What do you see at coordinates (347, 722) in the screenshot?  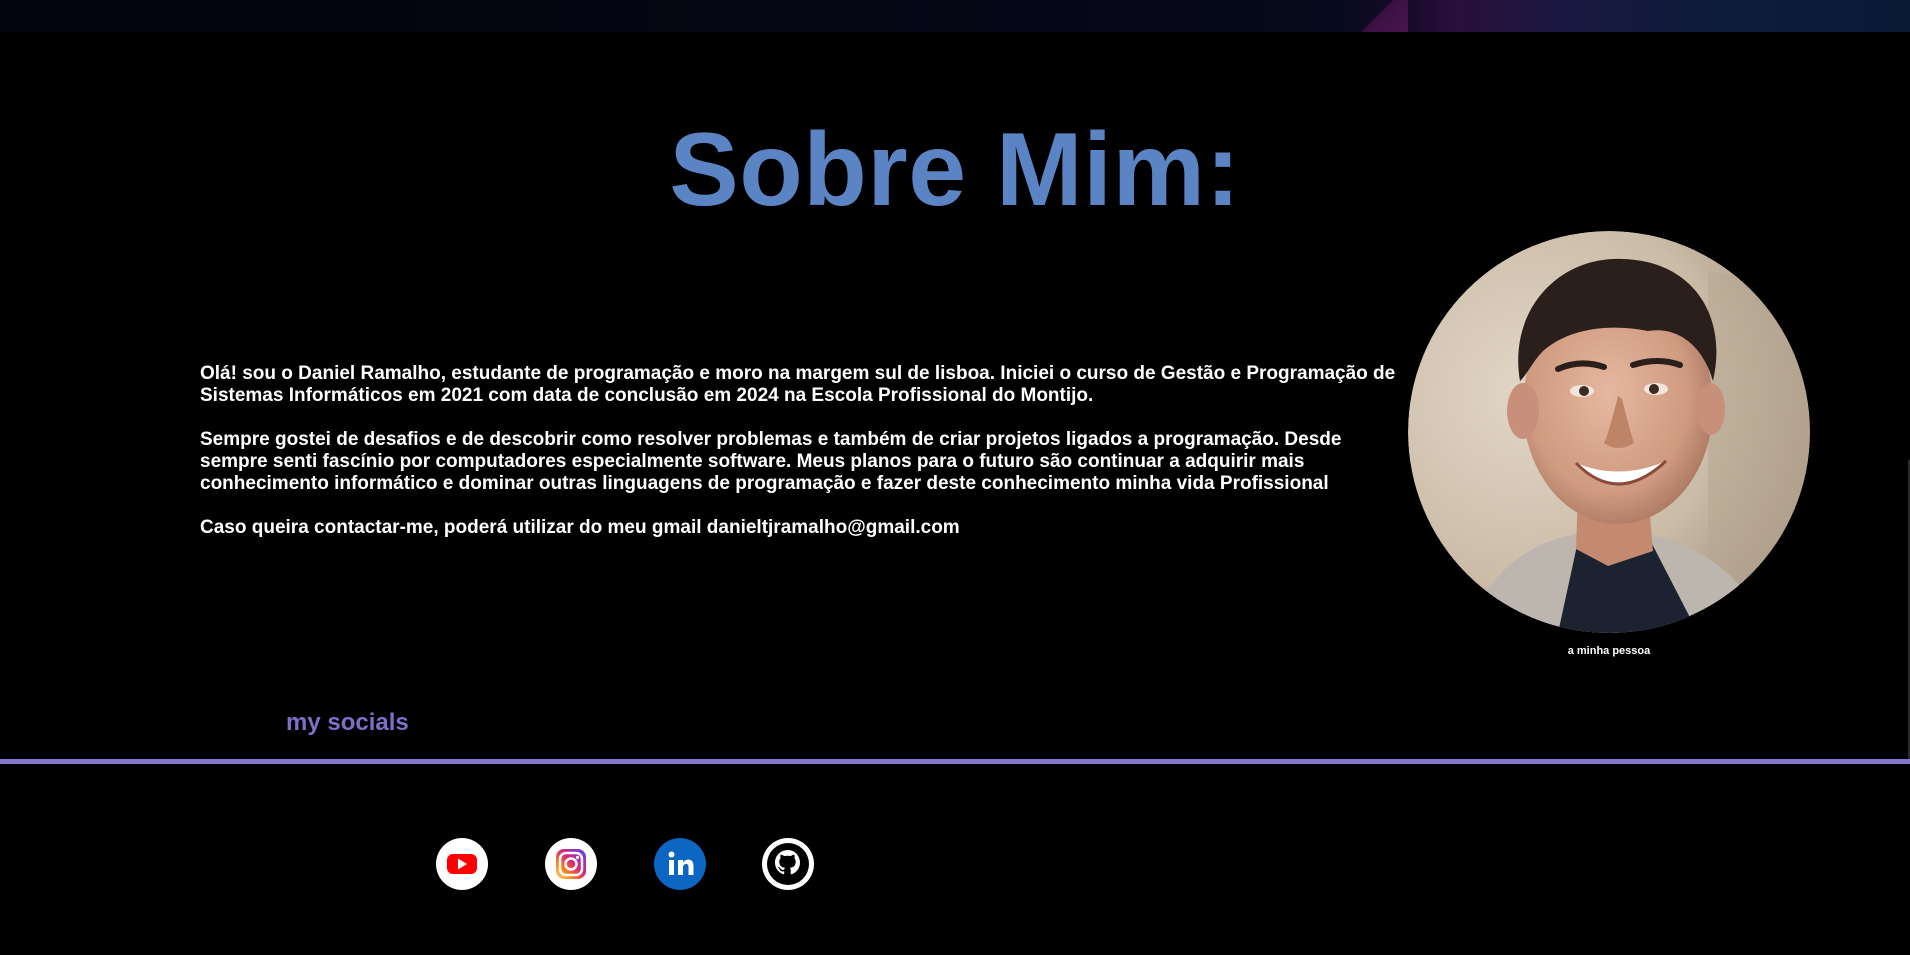 I see `socials-heading: my socials` at bounding box center [347, 722].